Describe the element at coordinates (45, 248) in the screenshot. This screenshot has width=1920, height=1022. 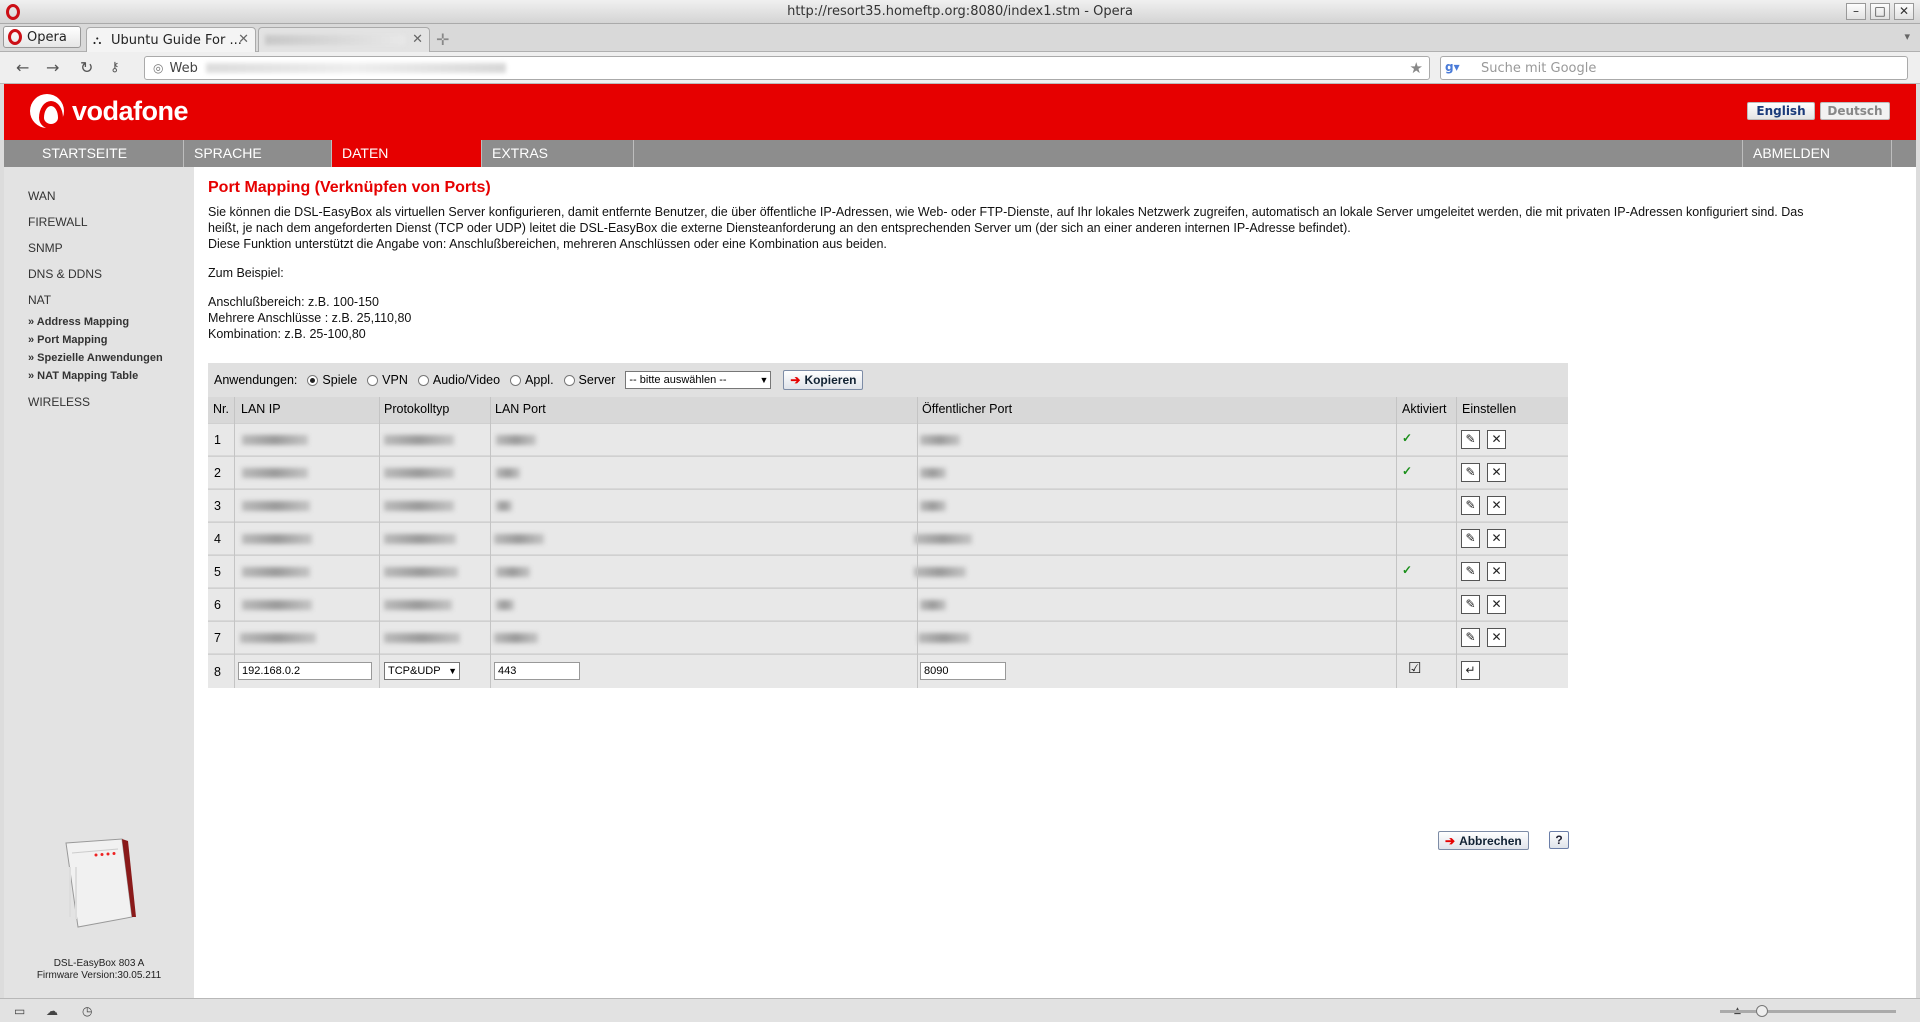
I see `sidebar-item-snmp: SNMP` at that location.